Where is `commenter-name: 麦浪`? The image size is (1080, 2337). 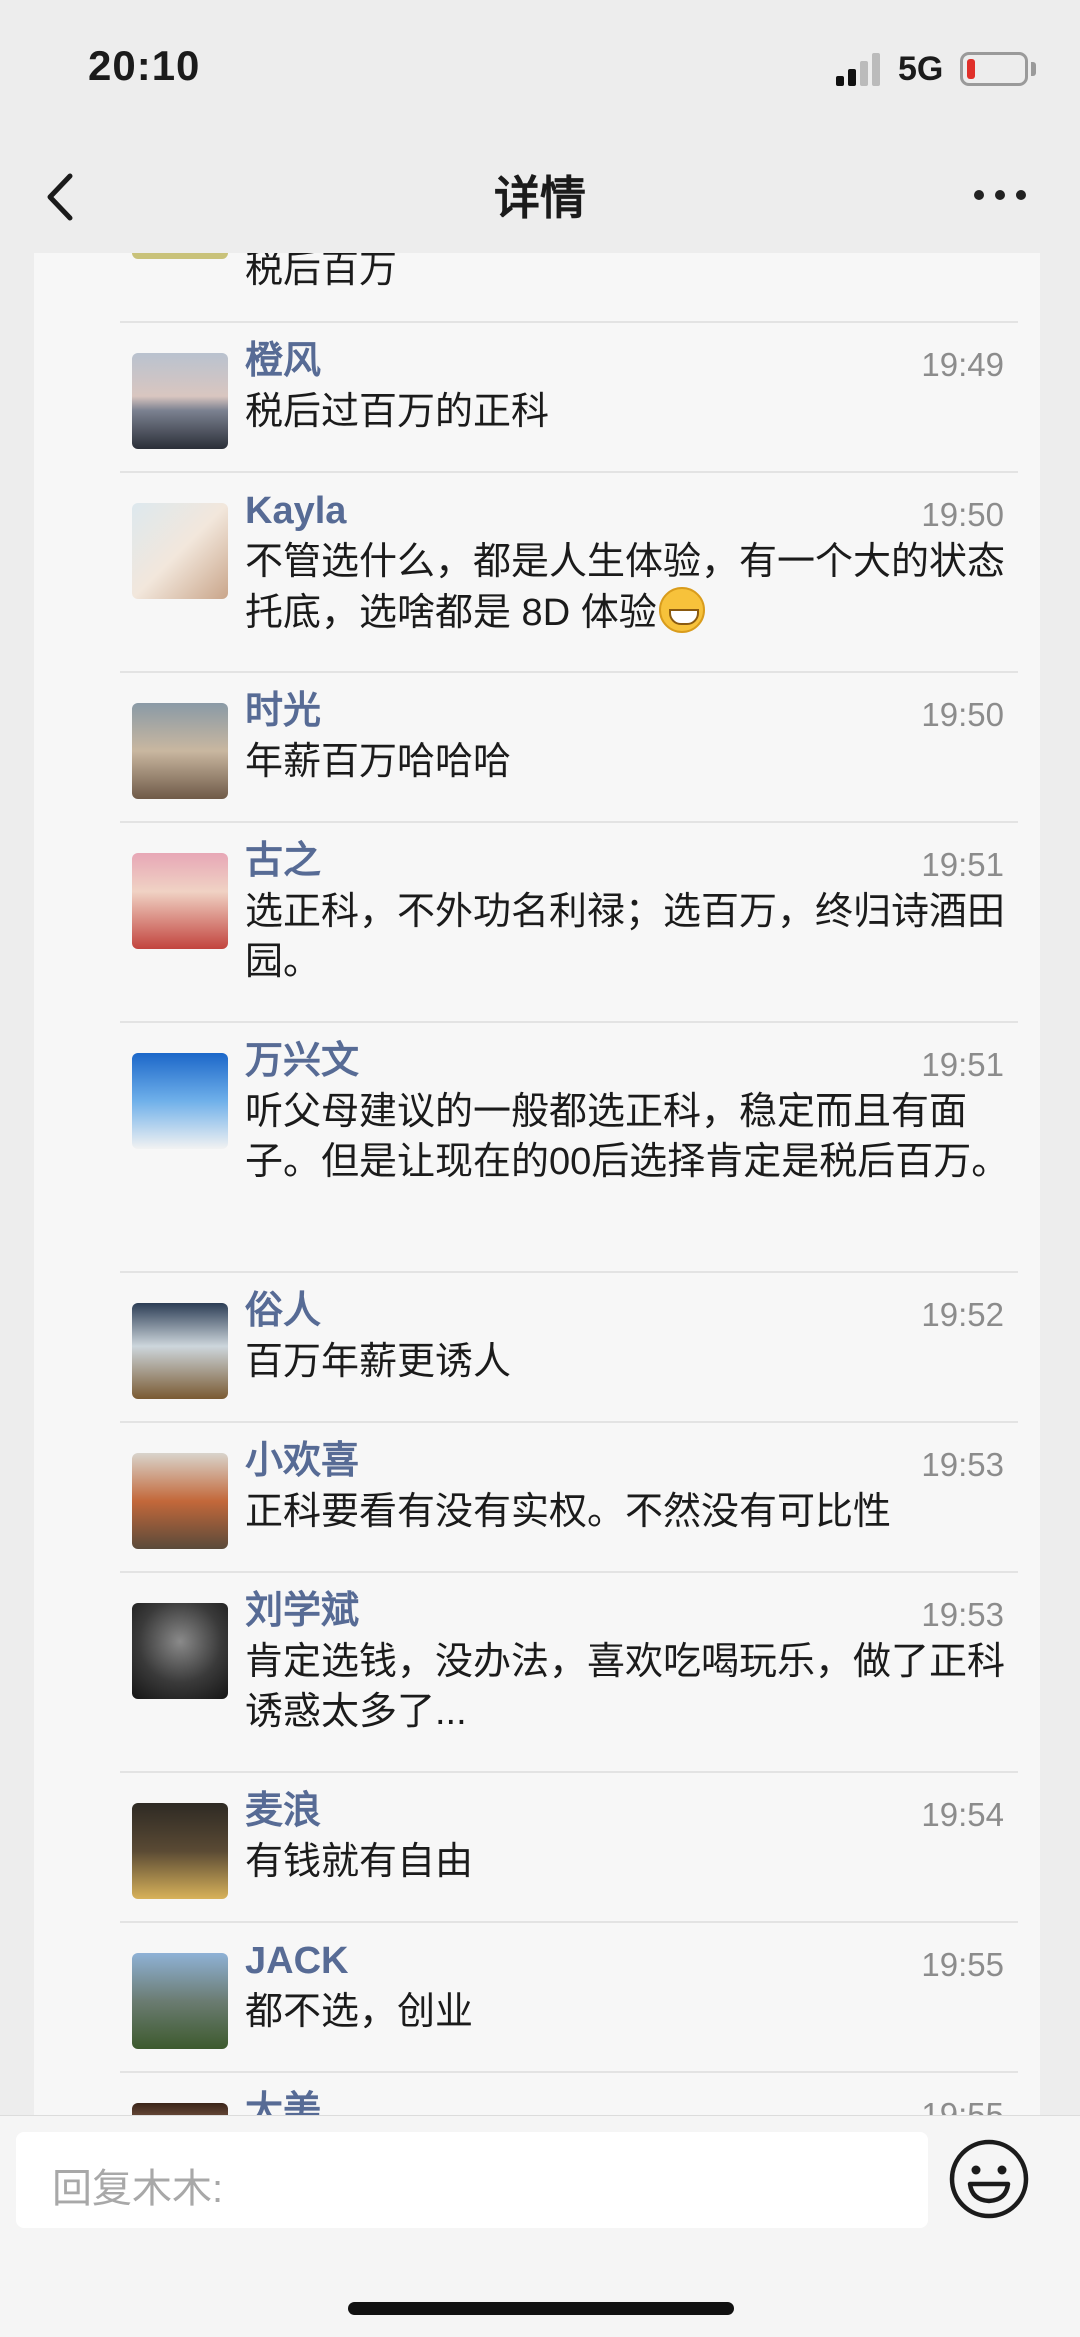
commenter-name: 麦浪 is located at coordinates (283, 1811).